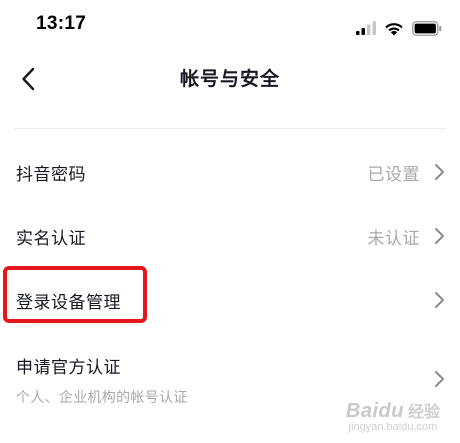 Image resolution: width=460 pixels, height=443 pixels. What do you see at coordinates (427, 28) in the screenshot?
I see `battery-icon` at bounding box center [427, 28].